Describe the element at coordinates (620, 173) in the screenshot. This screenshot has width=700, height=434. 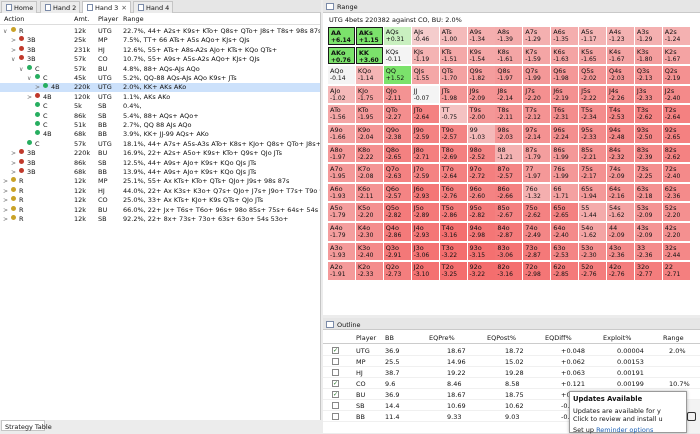
I see `hand-cell: 74s -2.09` at that location.